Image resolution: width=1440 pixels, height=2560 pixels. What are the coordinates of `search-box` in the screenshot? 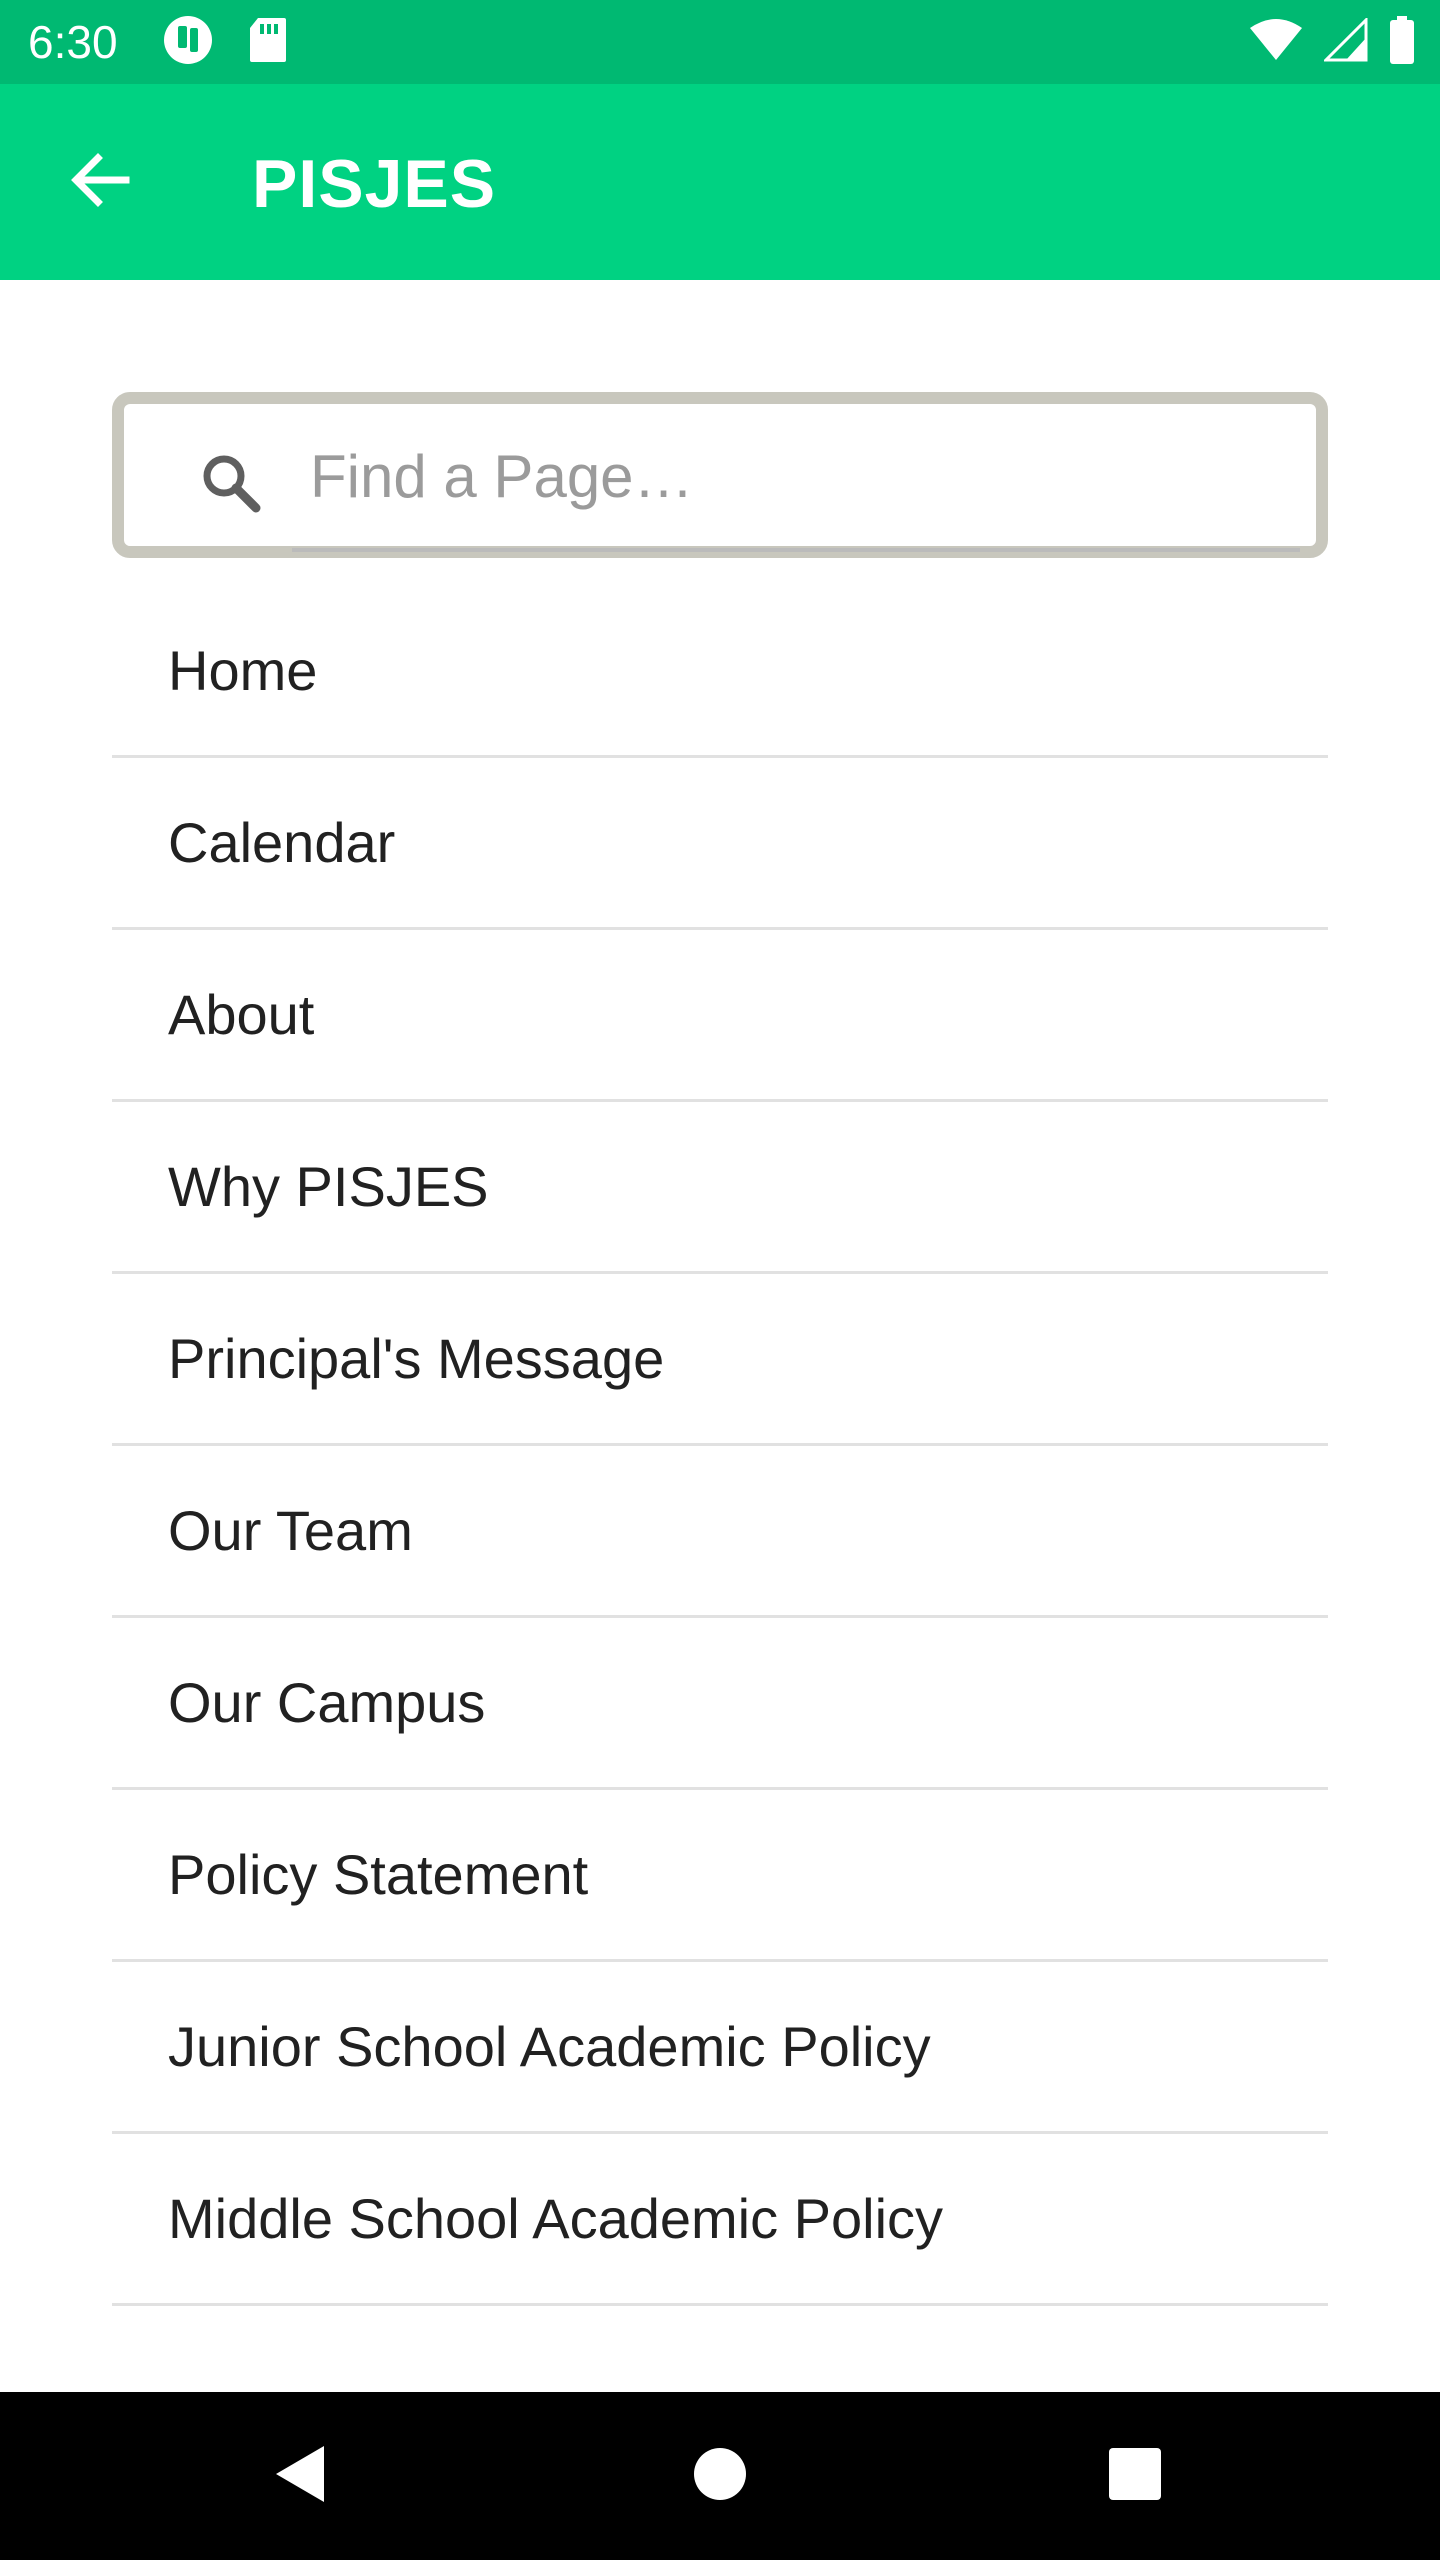 It's located at (720, 475).